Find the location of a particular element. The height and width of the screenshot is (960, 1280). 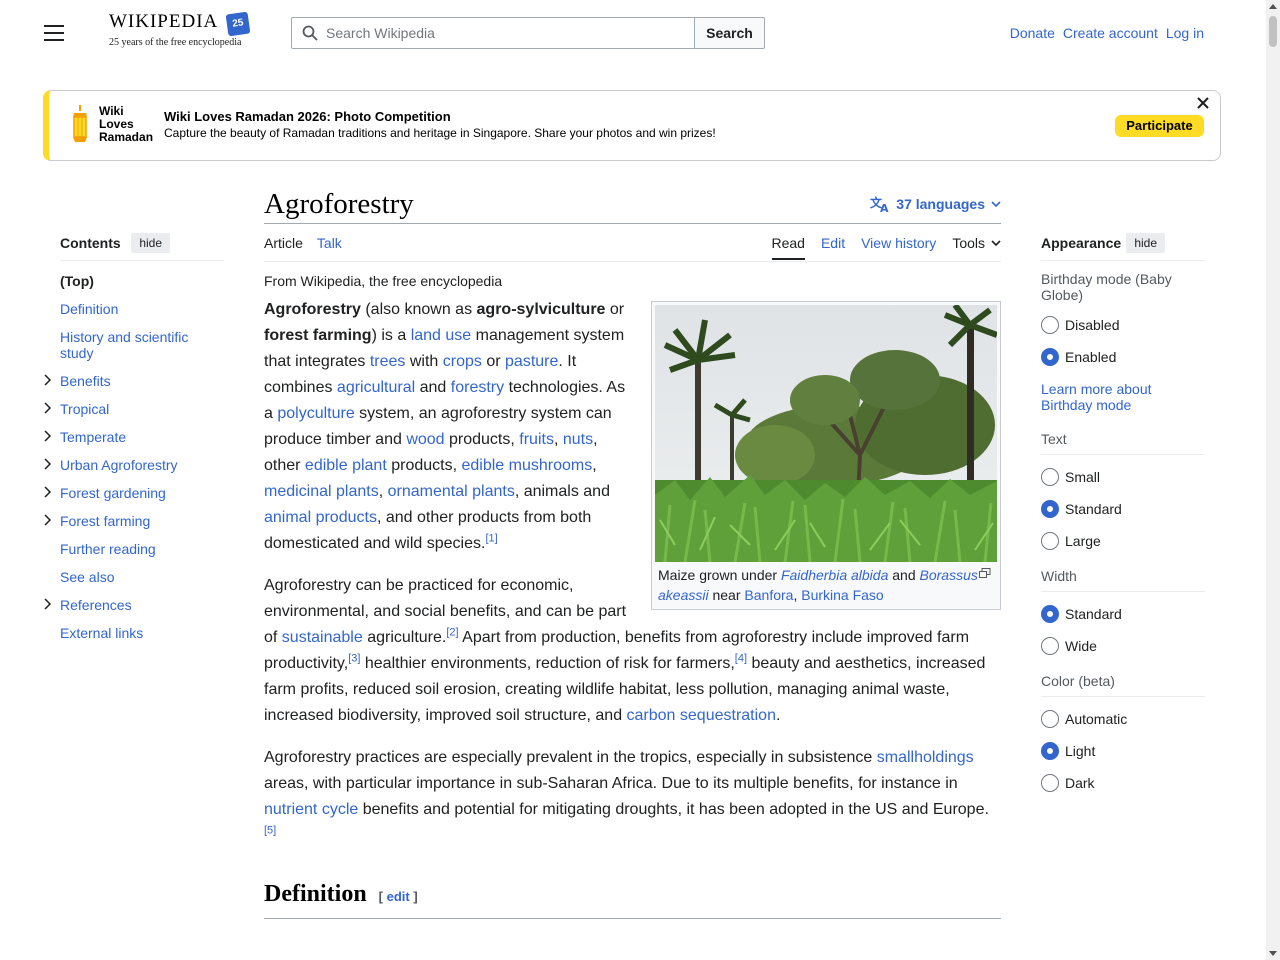

tab-view-history: View history is located at coordinates (898, 243).